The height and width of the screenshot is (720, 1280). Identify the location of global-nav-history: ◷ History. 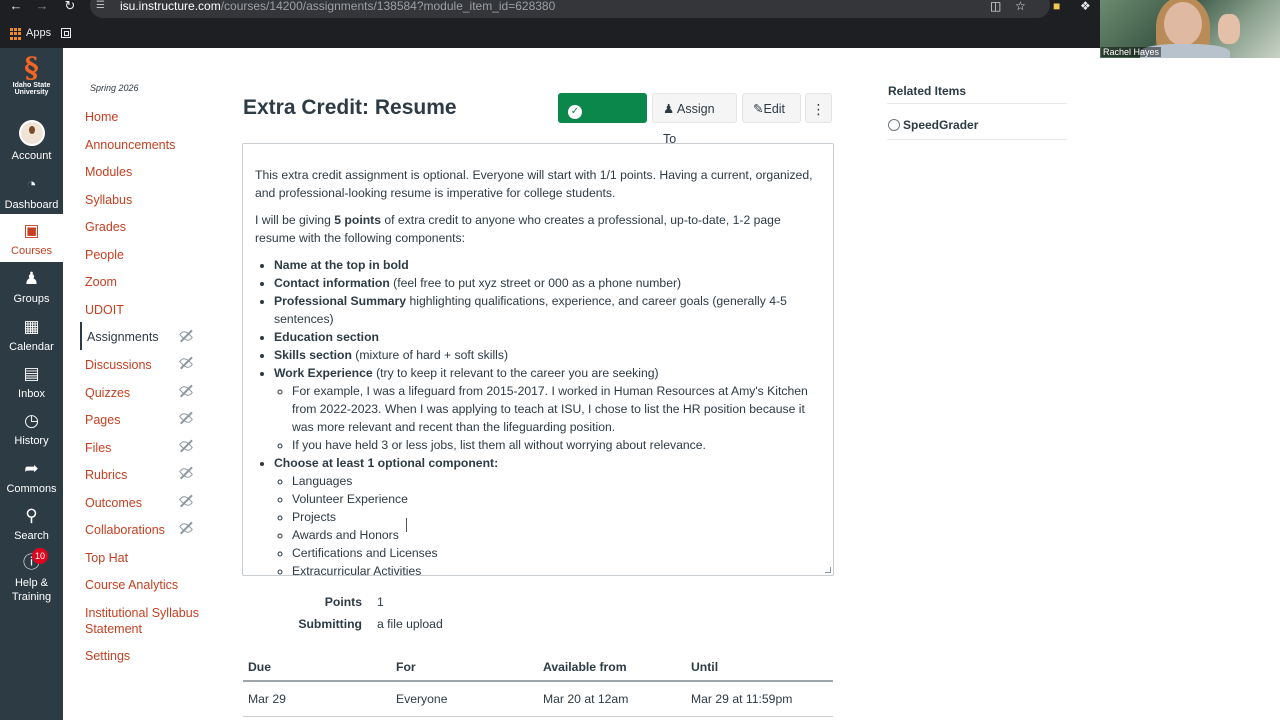
(31, 429).